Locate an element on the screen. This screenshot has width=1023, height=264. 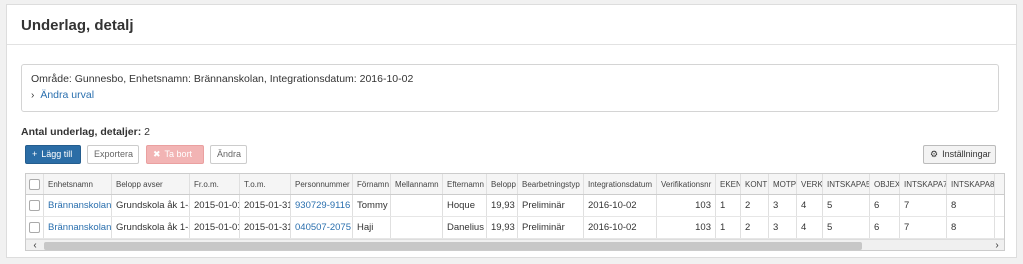
page-title: Underlag, detalj is located at coordinates (77, 25).